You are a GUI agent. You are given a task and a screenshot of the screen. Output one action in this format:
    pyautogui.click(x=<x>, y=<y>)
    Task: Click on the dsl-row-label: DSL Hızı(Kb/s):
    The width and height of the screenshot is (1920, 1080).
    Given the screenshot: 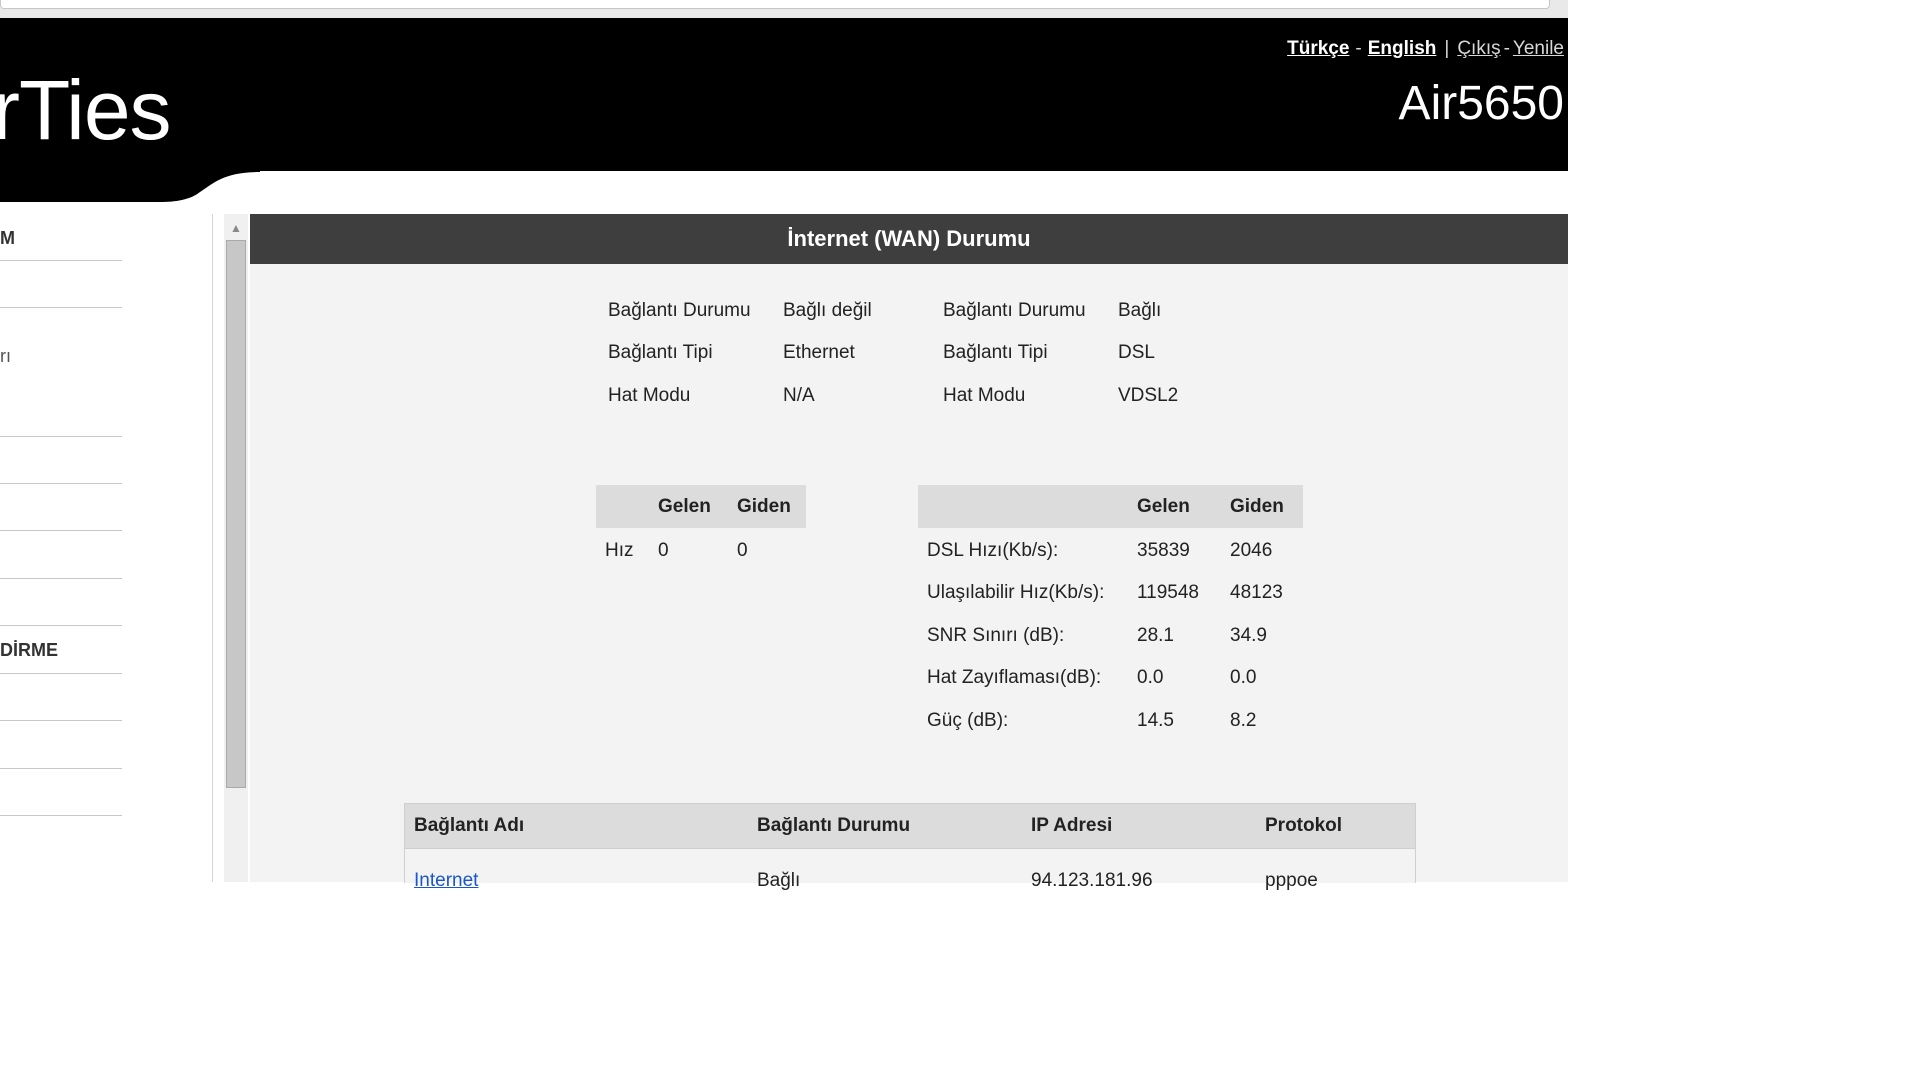 What is the action you would take?
    pyautogui.click(x=993, y=550)
    